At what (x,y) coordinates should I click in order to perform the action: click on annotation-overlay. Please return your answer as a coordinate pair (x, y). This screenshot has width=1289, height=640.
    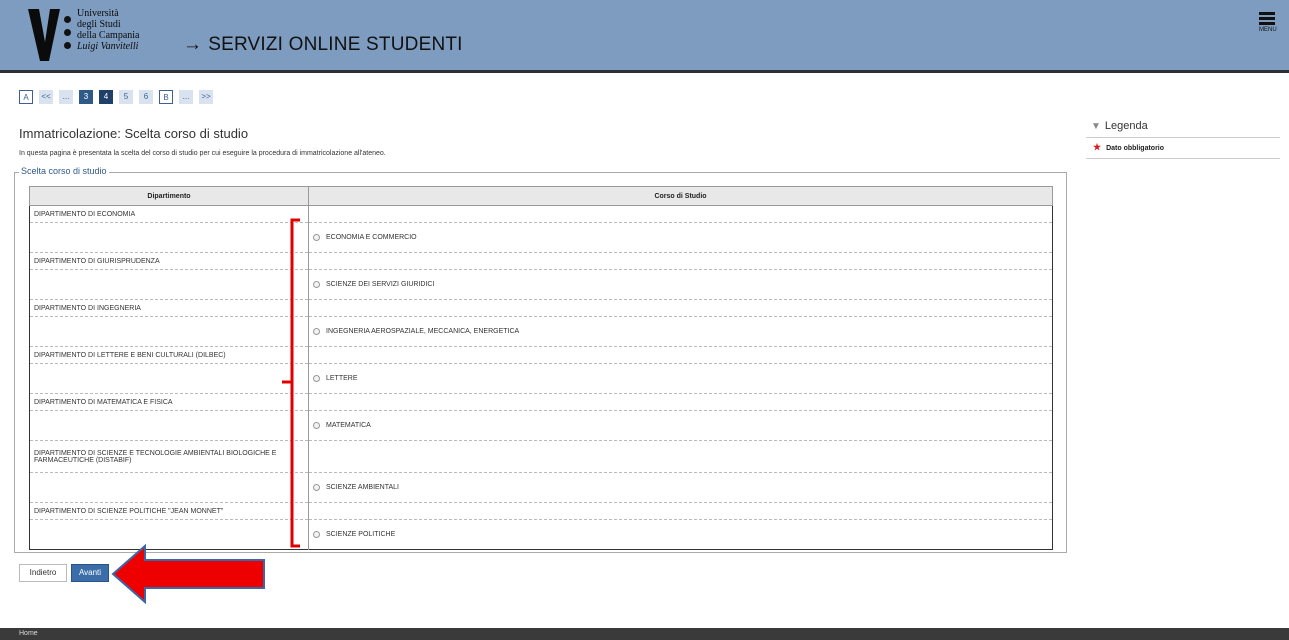
    Looking at the image, I should click on (205, 411).